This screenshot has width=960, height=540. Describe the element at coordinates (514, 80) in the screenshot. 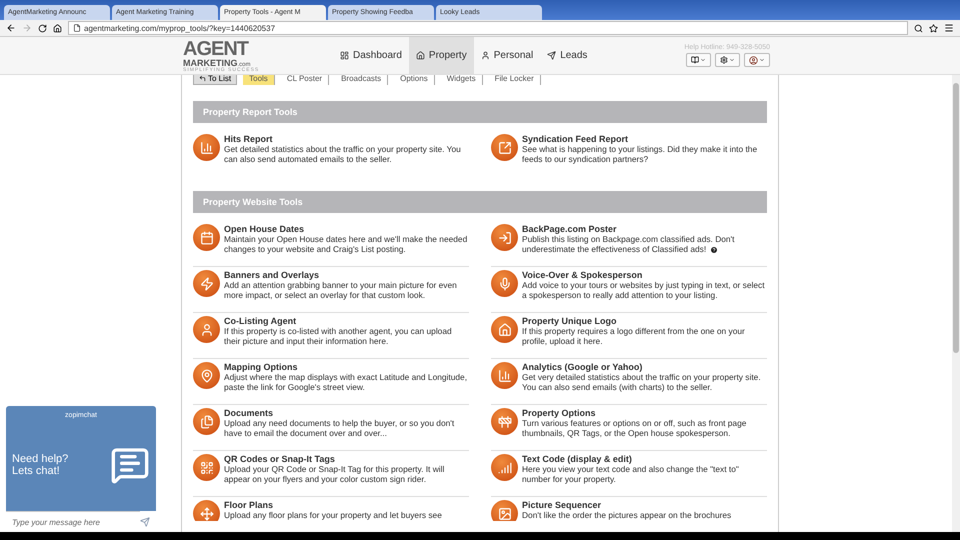

I see `subnav-tab: File Locker` at that location.